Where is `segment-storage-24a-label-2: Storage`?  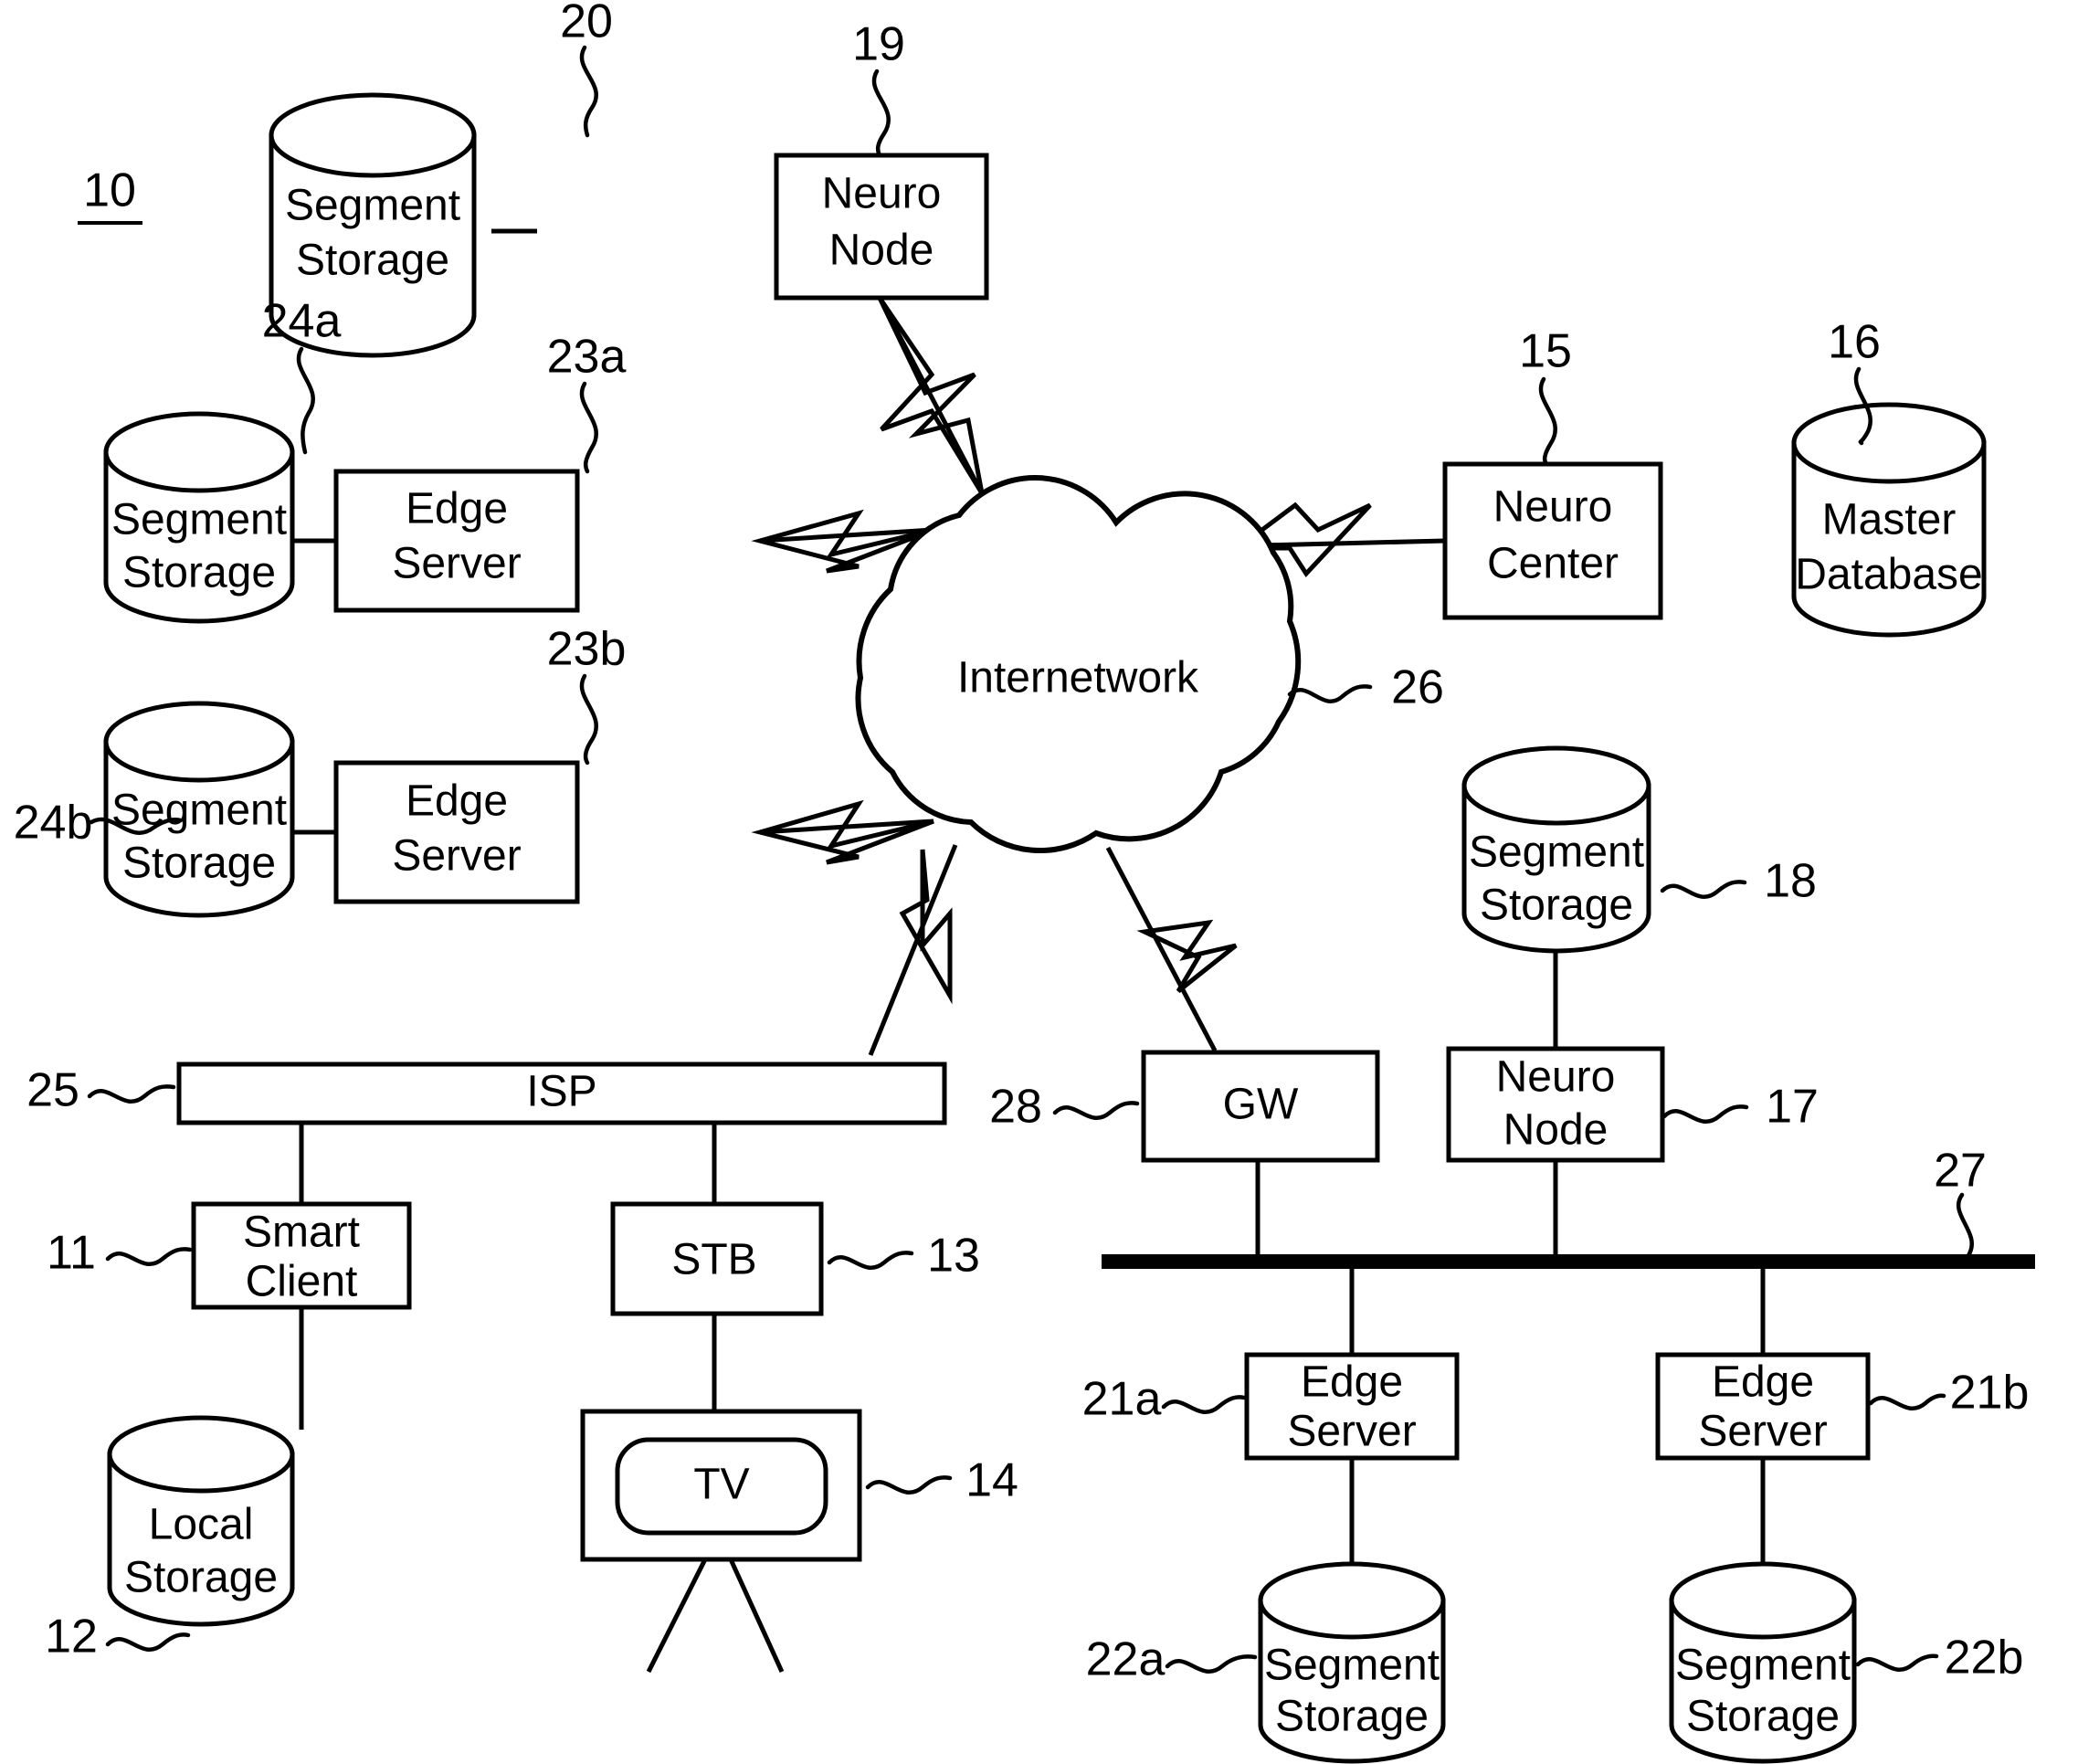
segment-storage-24a-label-2: Storage is located at coordinates (199, 573).